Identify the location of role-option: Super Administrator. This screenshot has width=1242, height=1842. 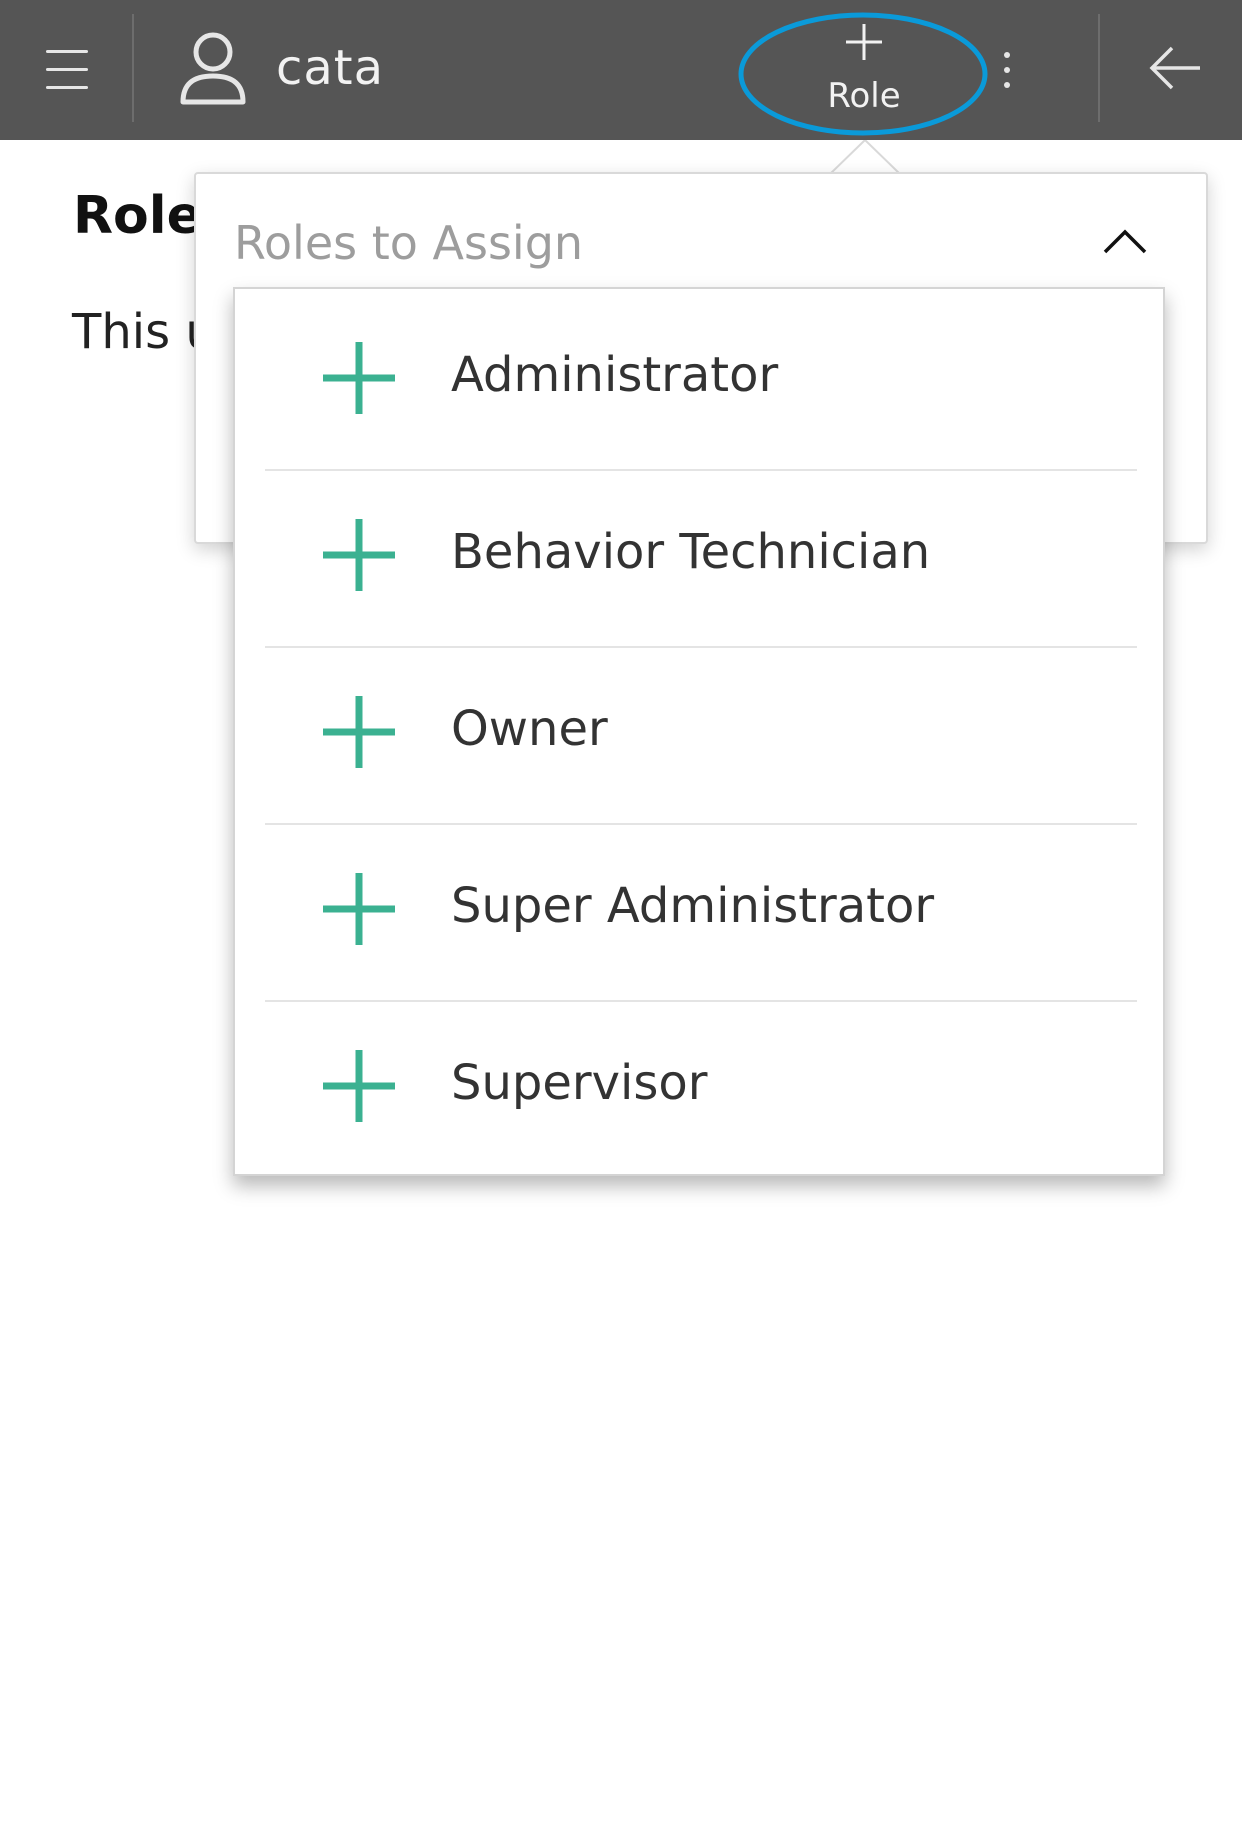
(701, 908).